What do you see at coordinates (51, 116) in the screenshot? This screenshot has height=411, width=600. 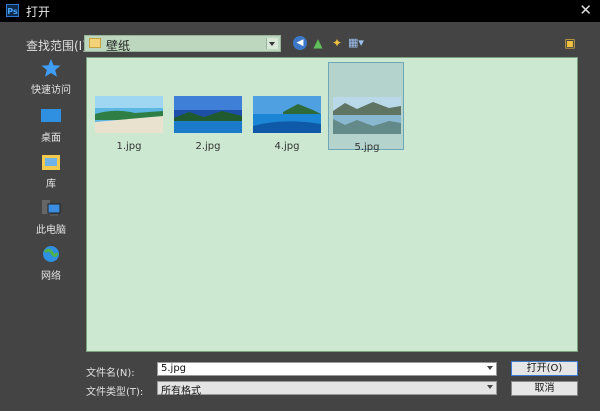 I see `desktop-icon` at bounding box center [51, 116].